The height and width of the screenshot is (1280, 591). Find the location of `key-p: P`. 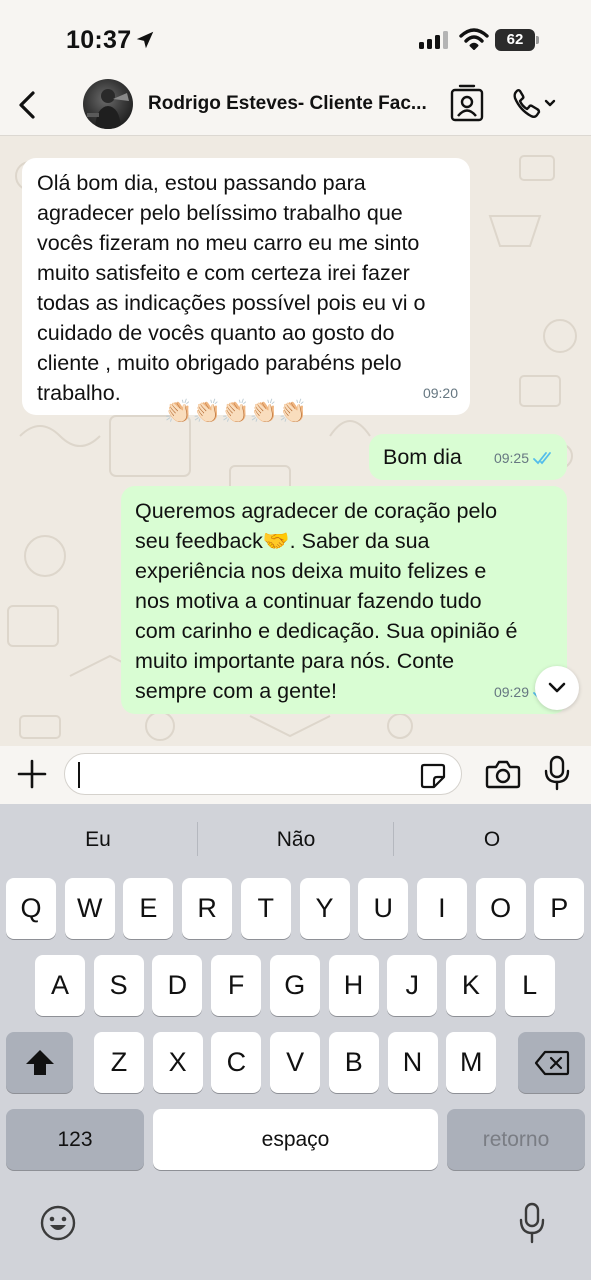

key-p: P is located at coordinates (559, 908).